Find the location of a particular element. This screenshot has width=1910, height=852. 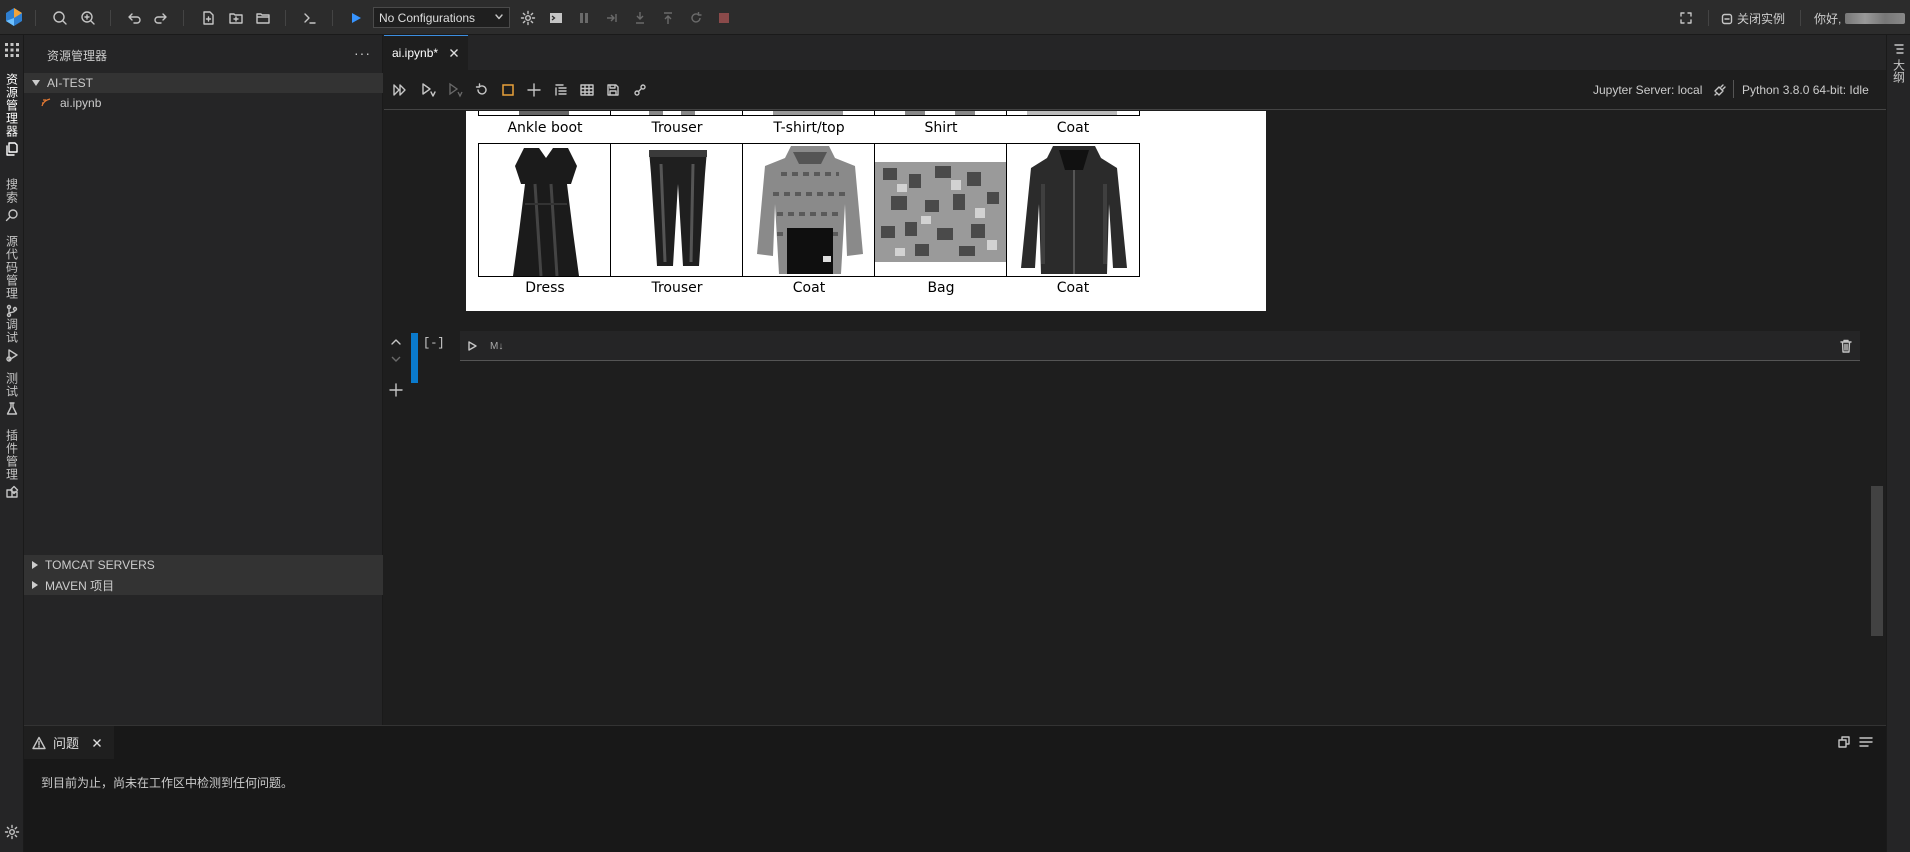

cell-input: M↓ is located at coordinates (1160, 346).